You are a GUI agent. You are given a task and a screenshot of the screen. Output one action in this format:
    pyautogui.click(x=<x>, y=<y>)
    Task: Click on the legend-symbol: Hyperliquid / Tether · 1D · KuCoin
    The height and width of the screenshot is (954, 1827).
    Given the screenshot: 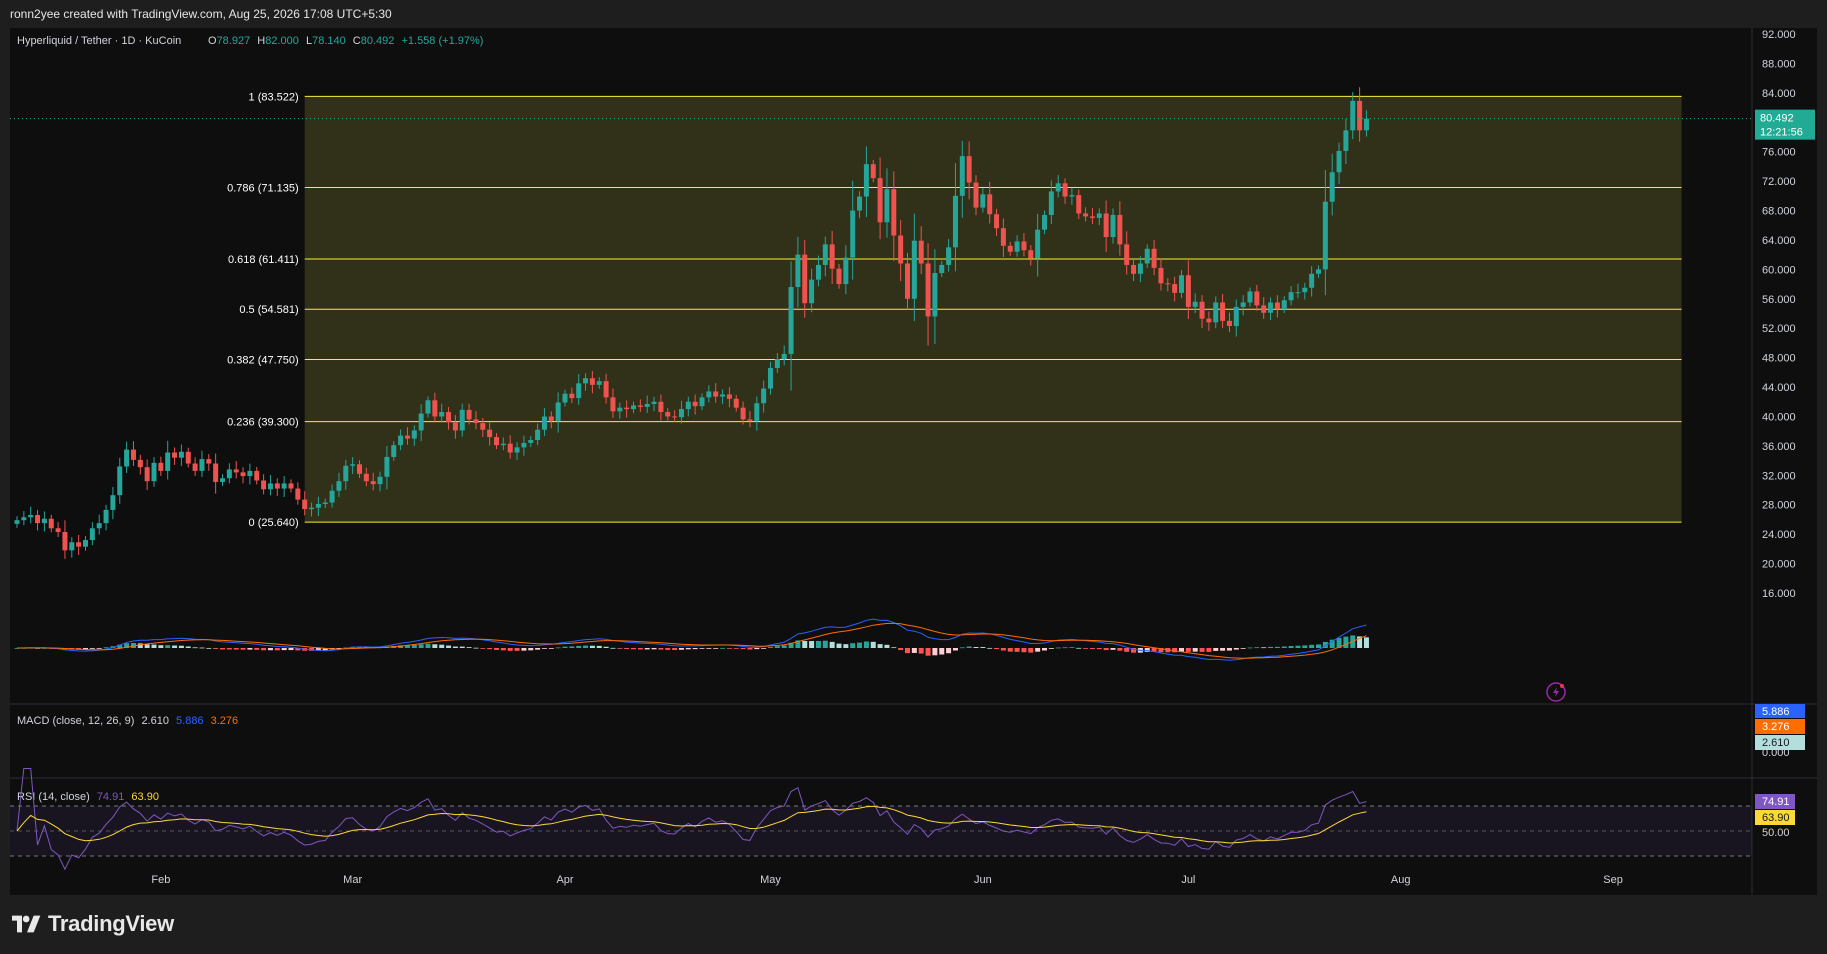 What is the action you would take?
    pyautogui.click(x=99, y=41)
    